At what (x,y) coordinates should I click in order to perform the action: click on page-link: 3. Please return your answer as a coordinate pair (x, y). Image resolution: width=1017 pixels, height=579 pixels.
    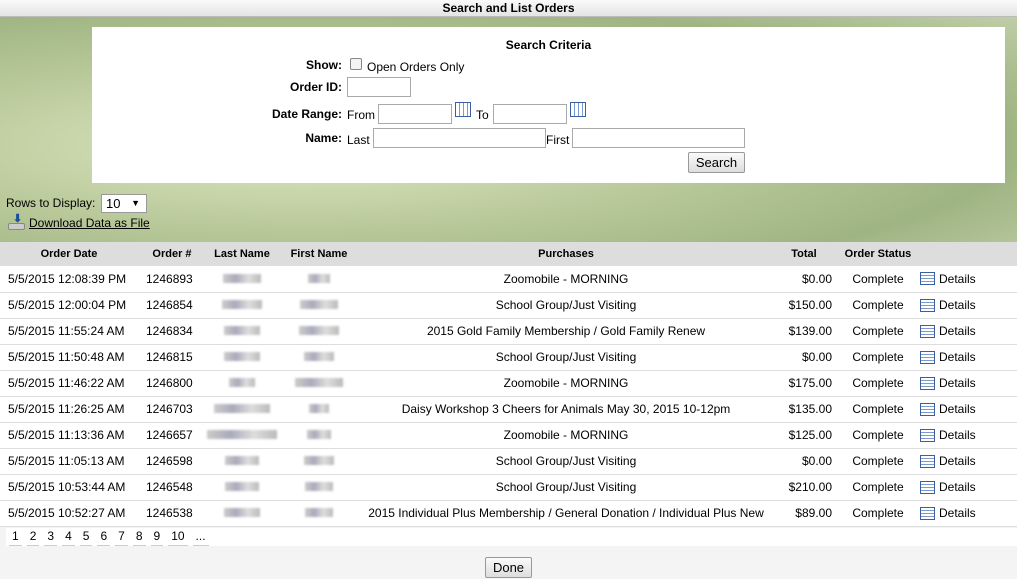
    Looking at the image, I should click on (51, 537).